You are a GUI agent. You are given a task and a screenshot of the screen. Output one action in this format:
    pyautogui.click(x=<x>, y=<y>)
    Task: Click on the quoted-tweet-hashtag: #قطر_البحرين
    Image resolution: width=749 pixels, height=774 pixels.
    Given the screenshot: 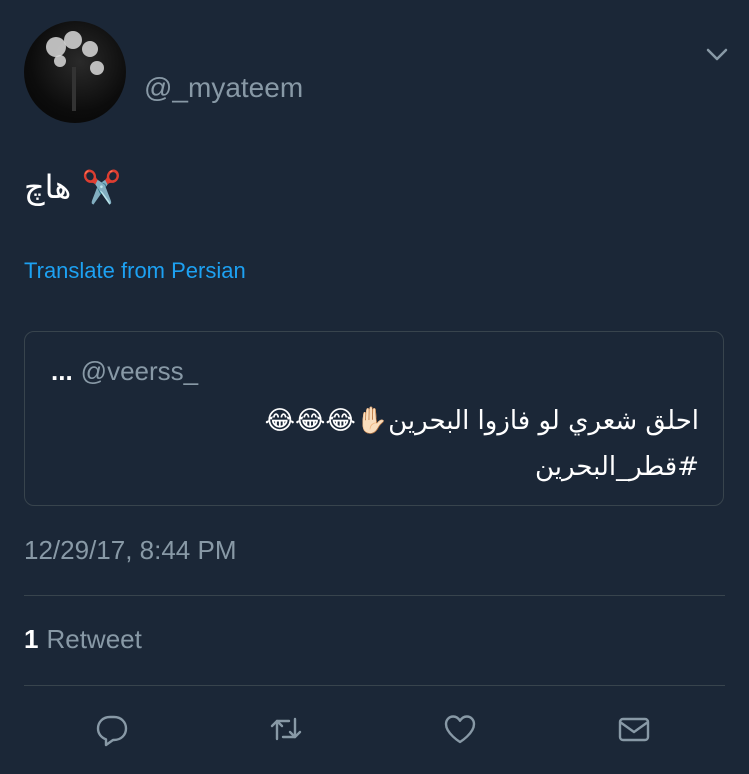 What is the action you would take?
    pyautogui.click(x=617, y=467)
    